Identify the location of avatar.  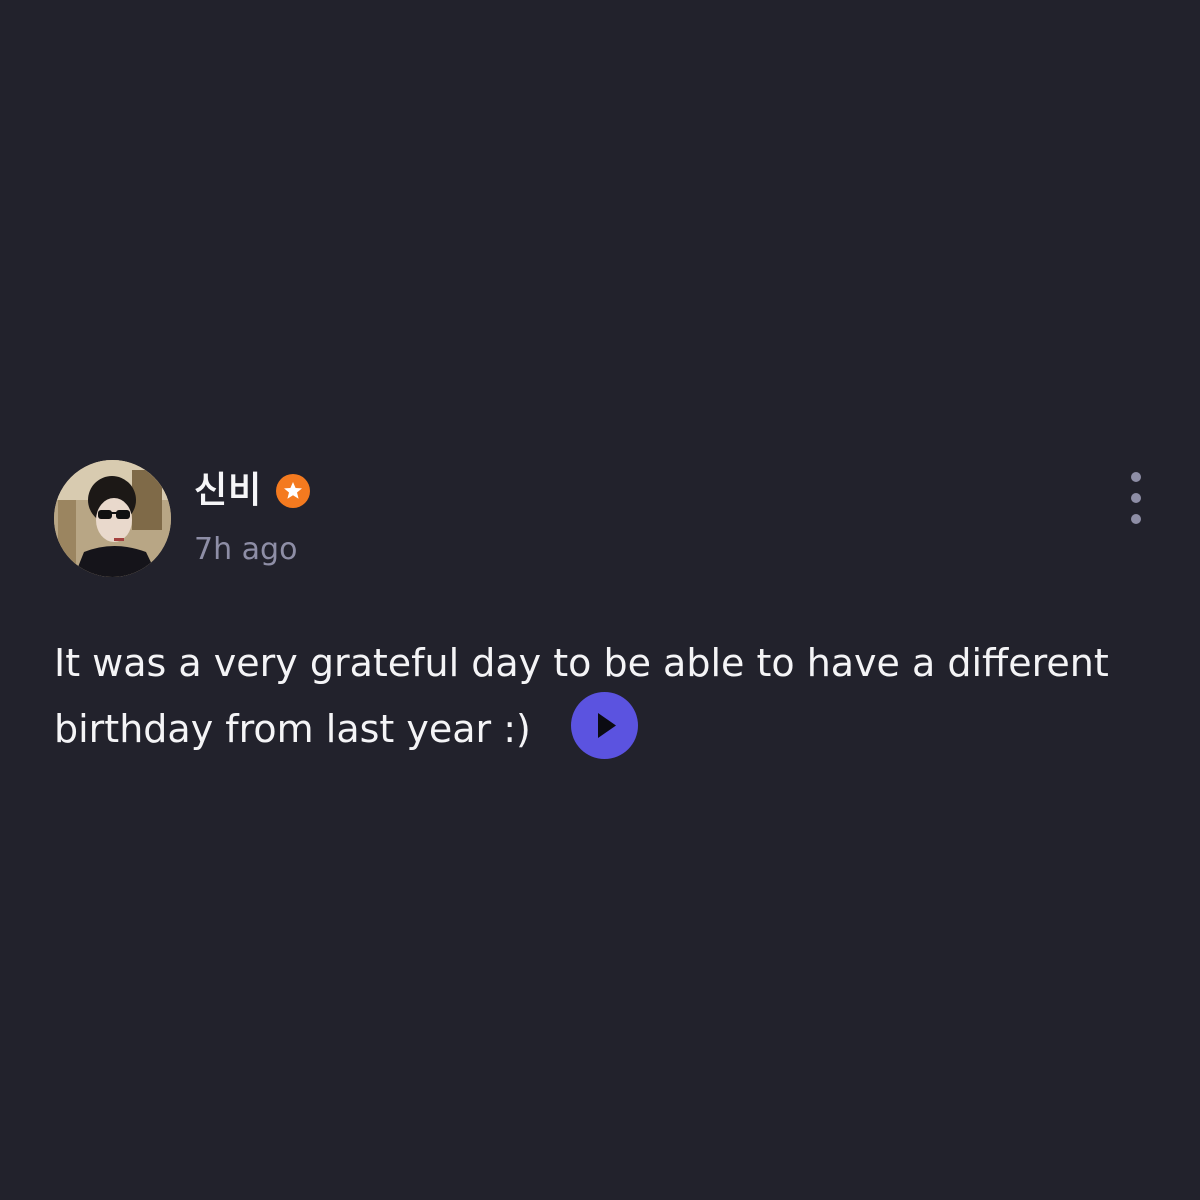
(112, 518).